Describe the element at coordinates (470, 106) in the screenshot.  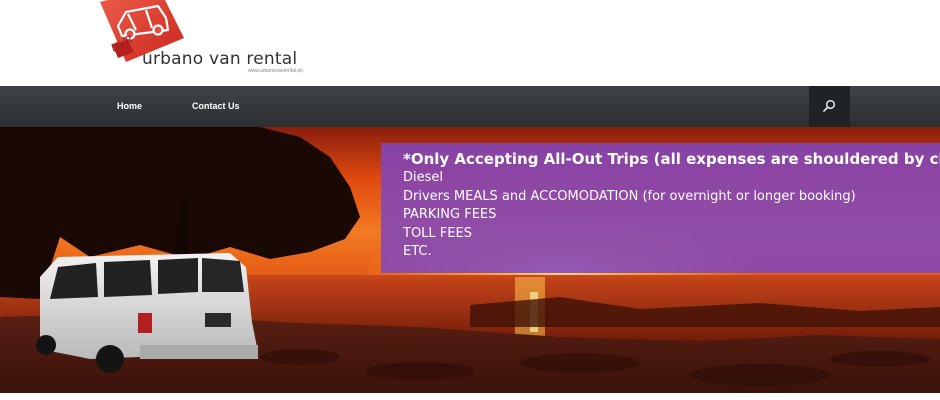
I see `main-nav: Home Contact Us` at that location.